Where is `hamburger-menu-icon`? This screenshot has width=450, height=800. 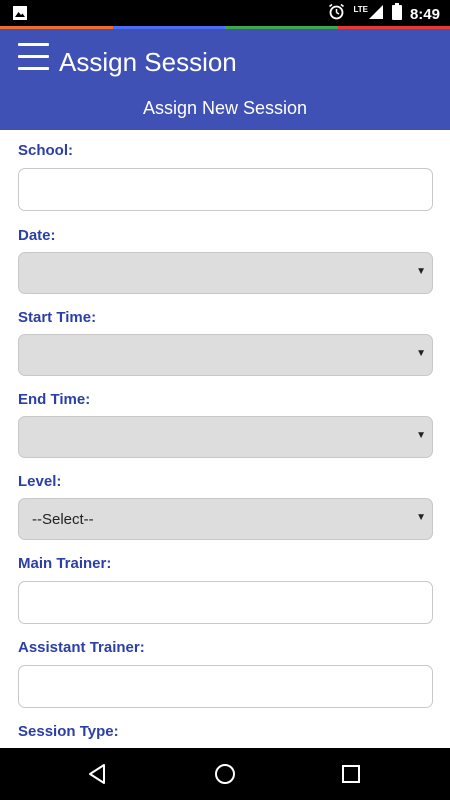 hamburger-menu-icon is located at coordinates (34, 58).